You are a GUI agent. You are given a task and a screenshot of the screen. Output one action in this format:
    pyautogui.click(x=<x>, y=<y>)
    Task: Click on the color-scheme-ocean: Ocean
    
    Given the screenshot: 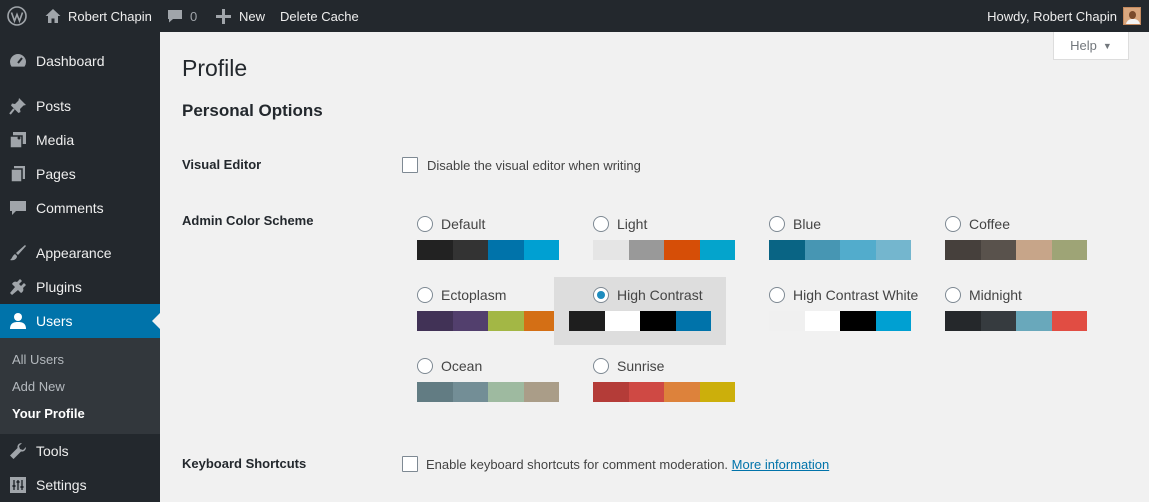 What is the action you would take?
    pyautogui.click(x=494, y=382)
    